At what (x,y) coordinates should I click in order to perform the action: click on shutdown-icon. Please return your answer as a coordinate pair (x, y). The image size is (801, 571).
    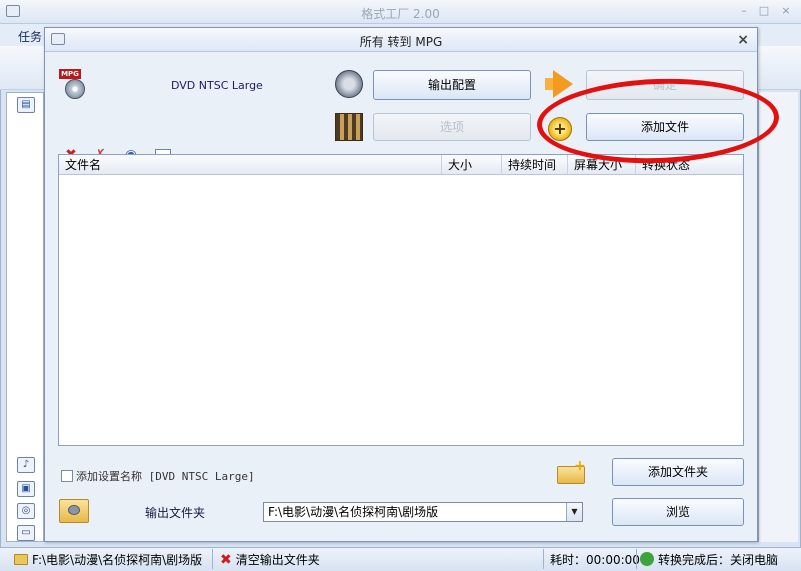
    Looking at the image, I should click on (647, 559).